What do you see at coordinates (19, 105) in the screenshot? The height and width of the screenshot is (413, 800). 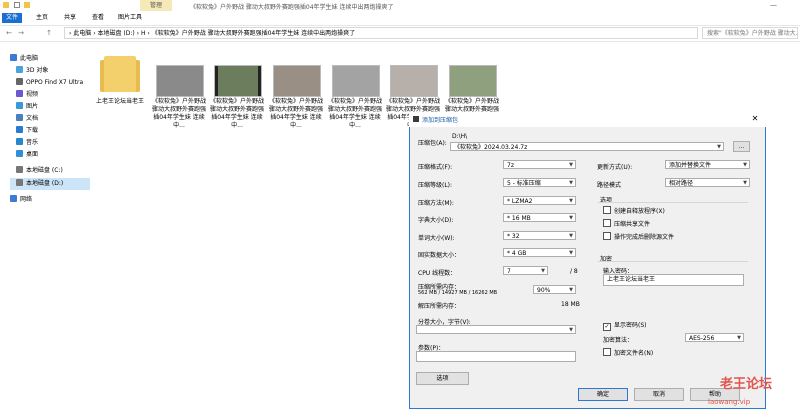 I see `picture-icon` at bounding box center [19, 105].